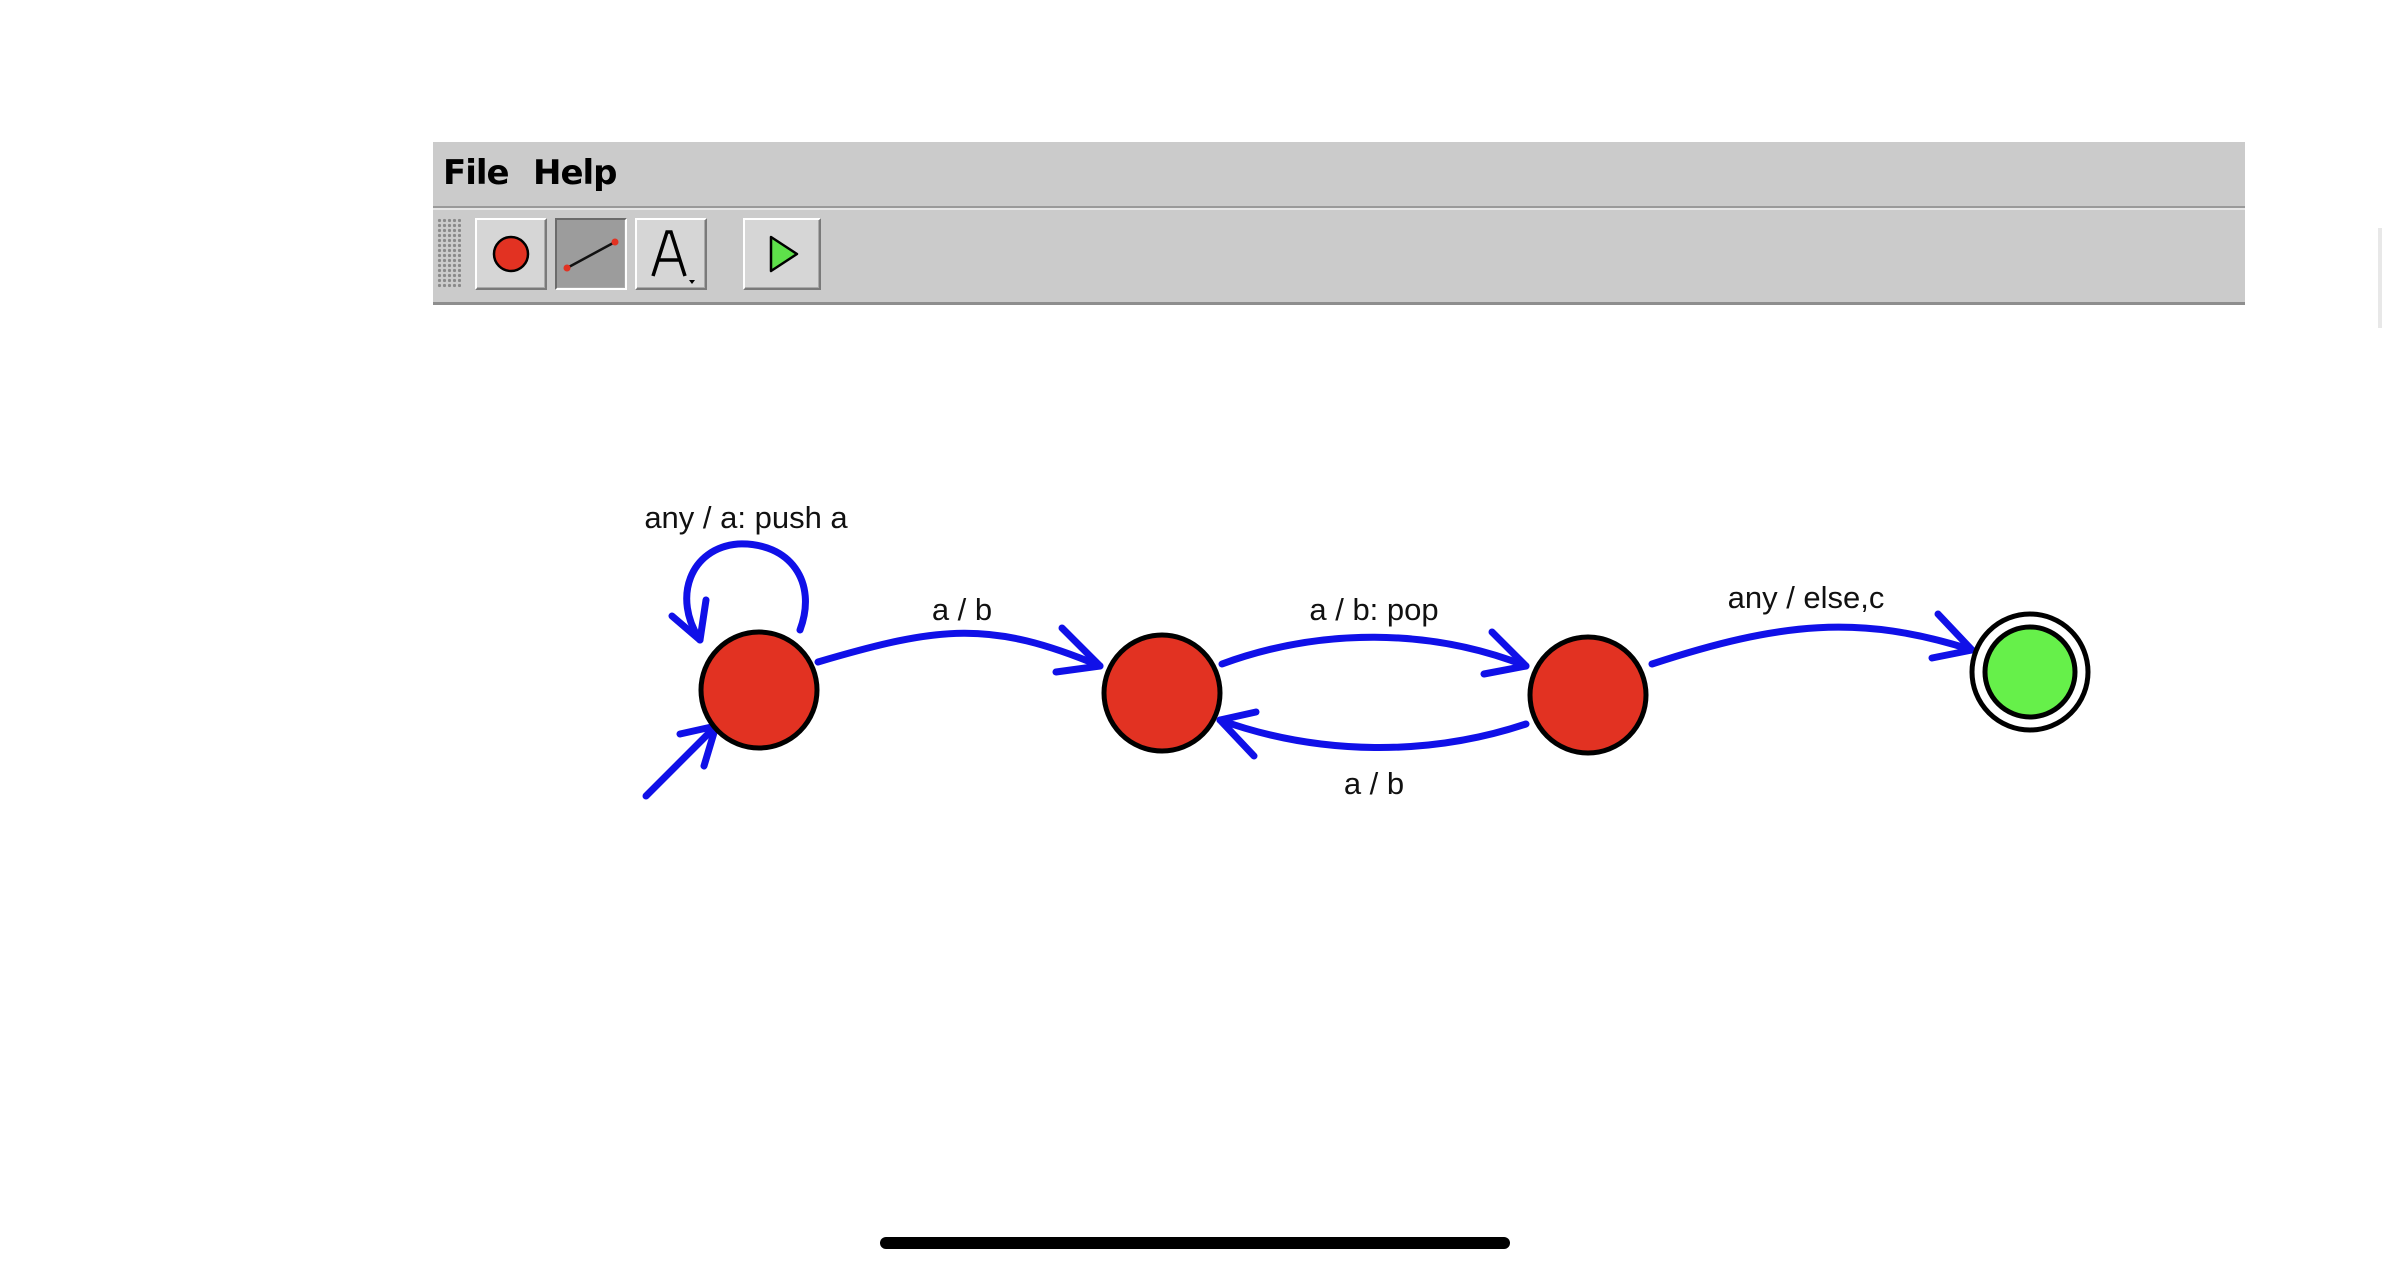 The height and width of the screenshot is (1263, 2388). What do you see at coordinates (746, 517) in the screenshot?
I see `label-s0-s0: any / a: push a` at bounding box center [746, 517].